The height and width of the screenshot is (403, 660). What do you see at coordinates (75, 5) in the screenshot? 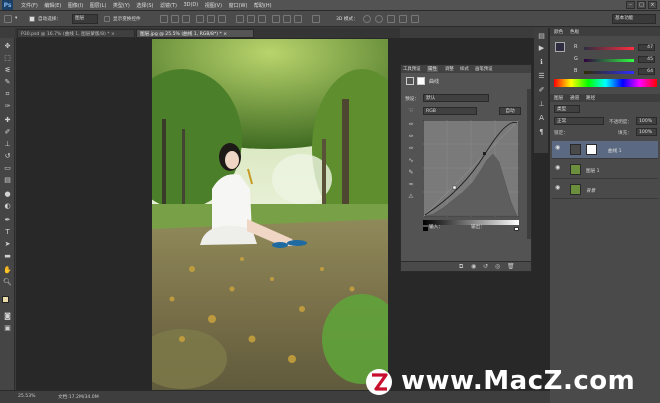
I see `menu-image: 图像(I)` at bounding box center [75, 5].